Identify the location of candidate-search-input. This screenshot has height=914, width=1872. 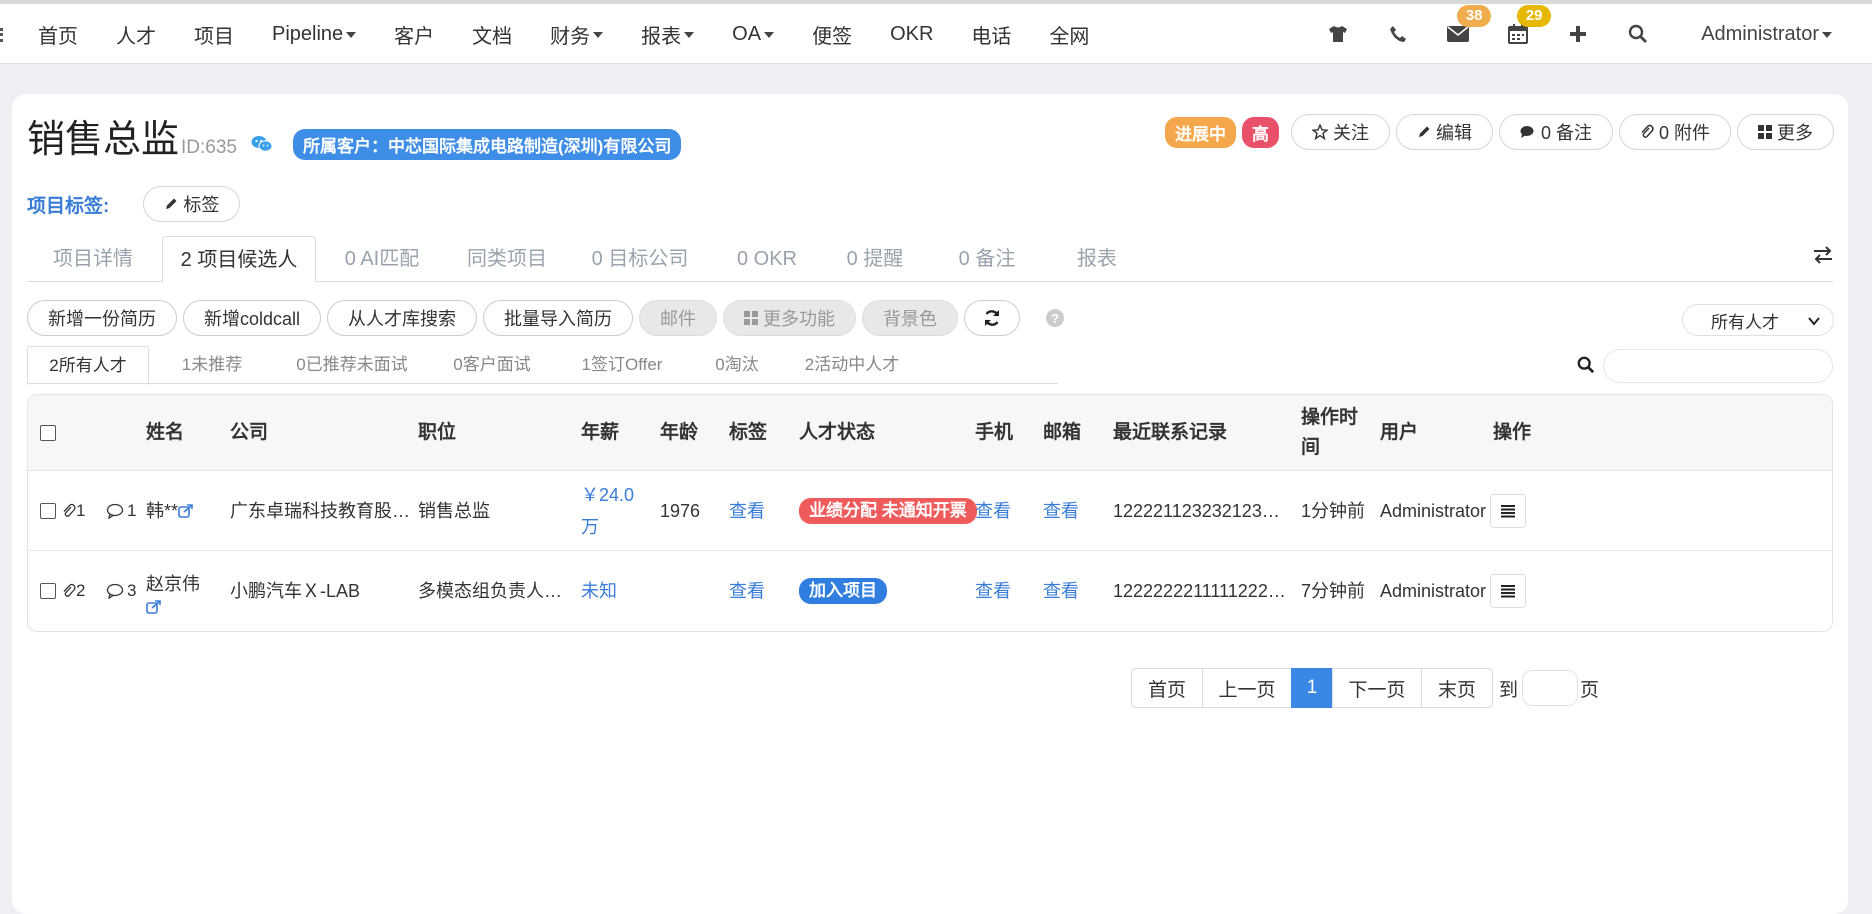
(1718, 366).